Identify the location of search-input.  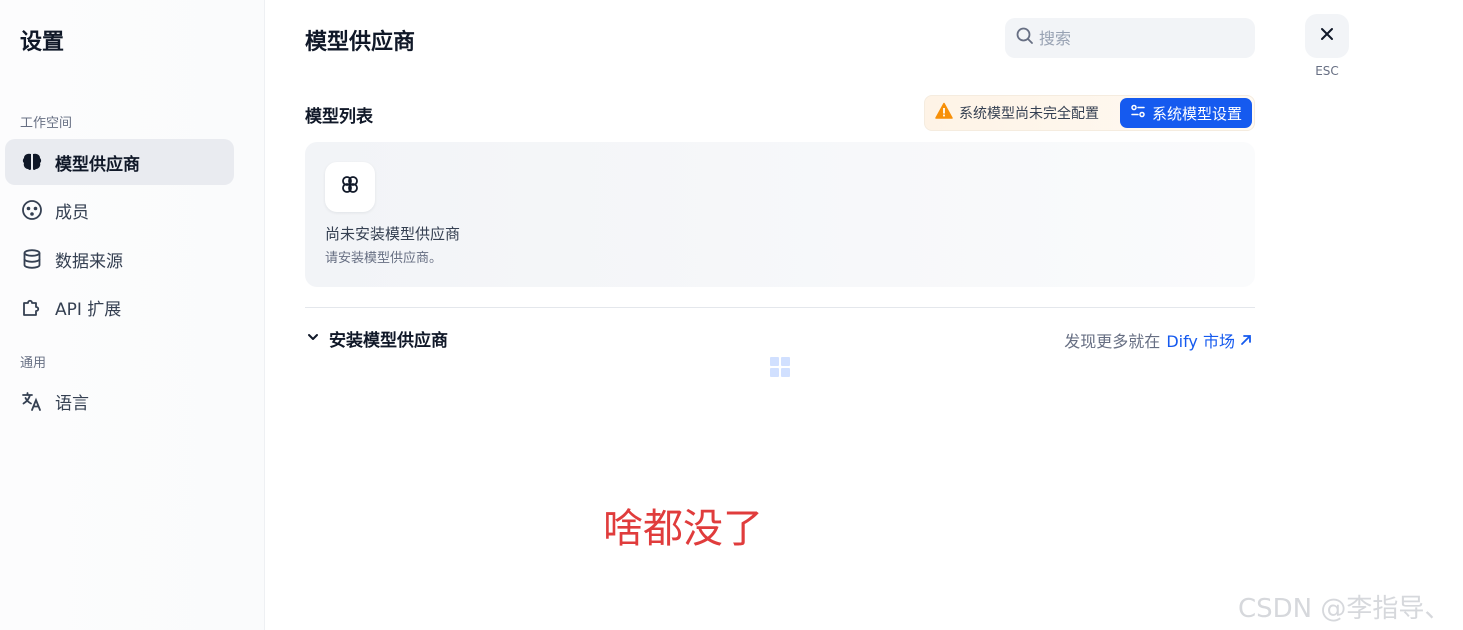
(1139, 38).